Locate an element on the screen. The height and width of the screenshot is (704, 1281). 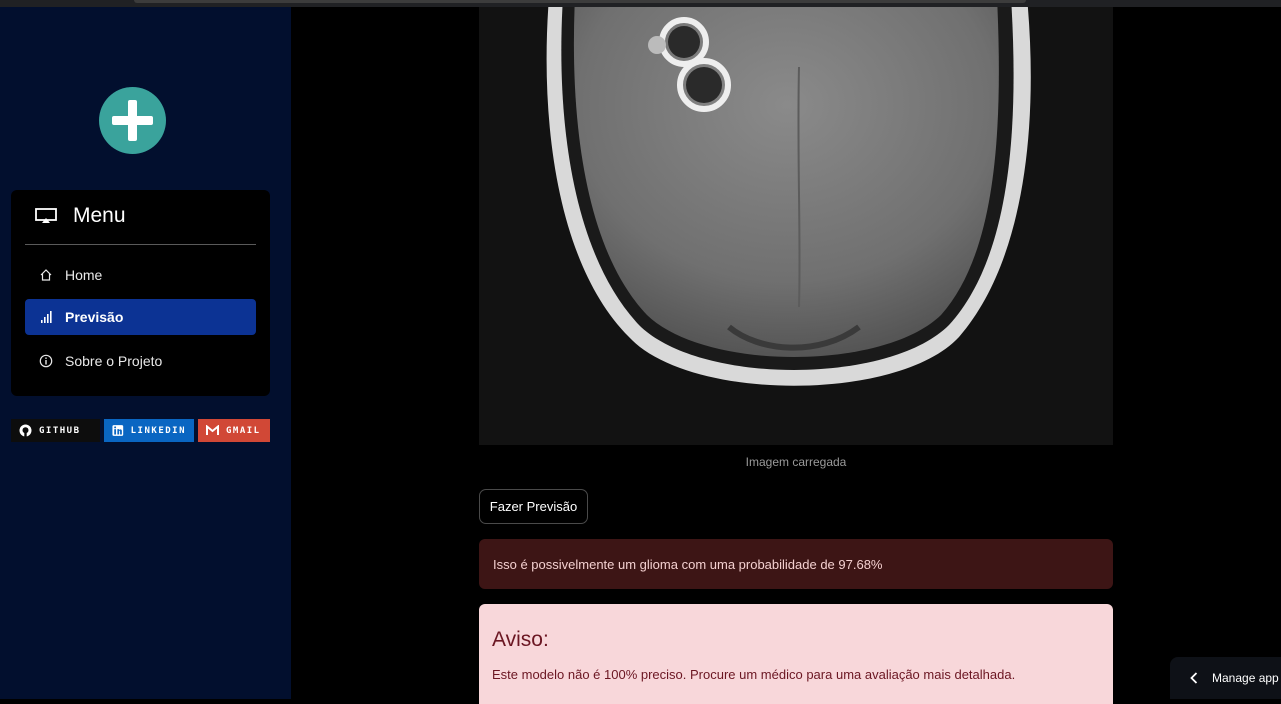
menu-card: Menu Home Previsão Sobre o Projeto is located at coordinates (140, 293).